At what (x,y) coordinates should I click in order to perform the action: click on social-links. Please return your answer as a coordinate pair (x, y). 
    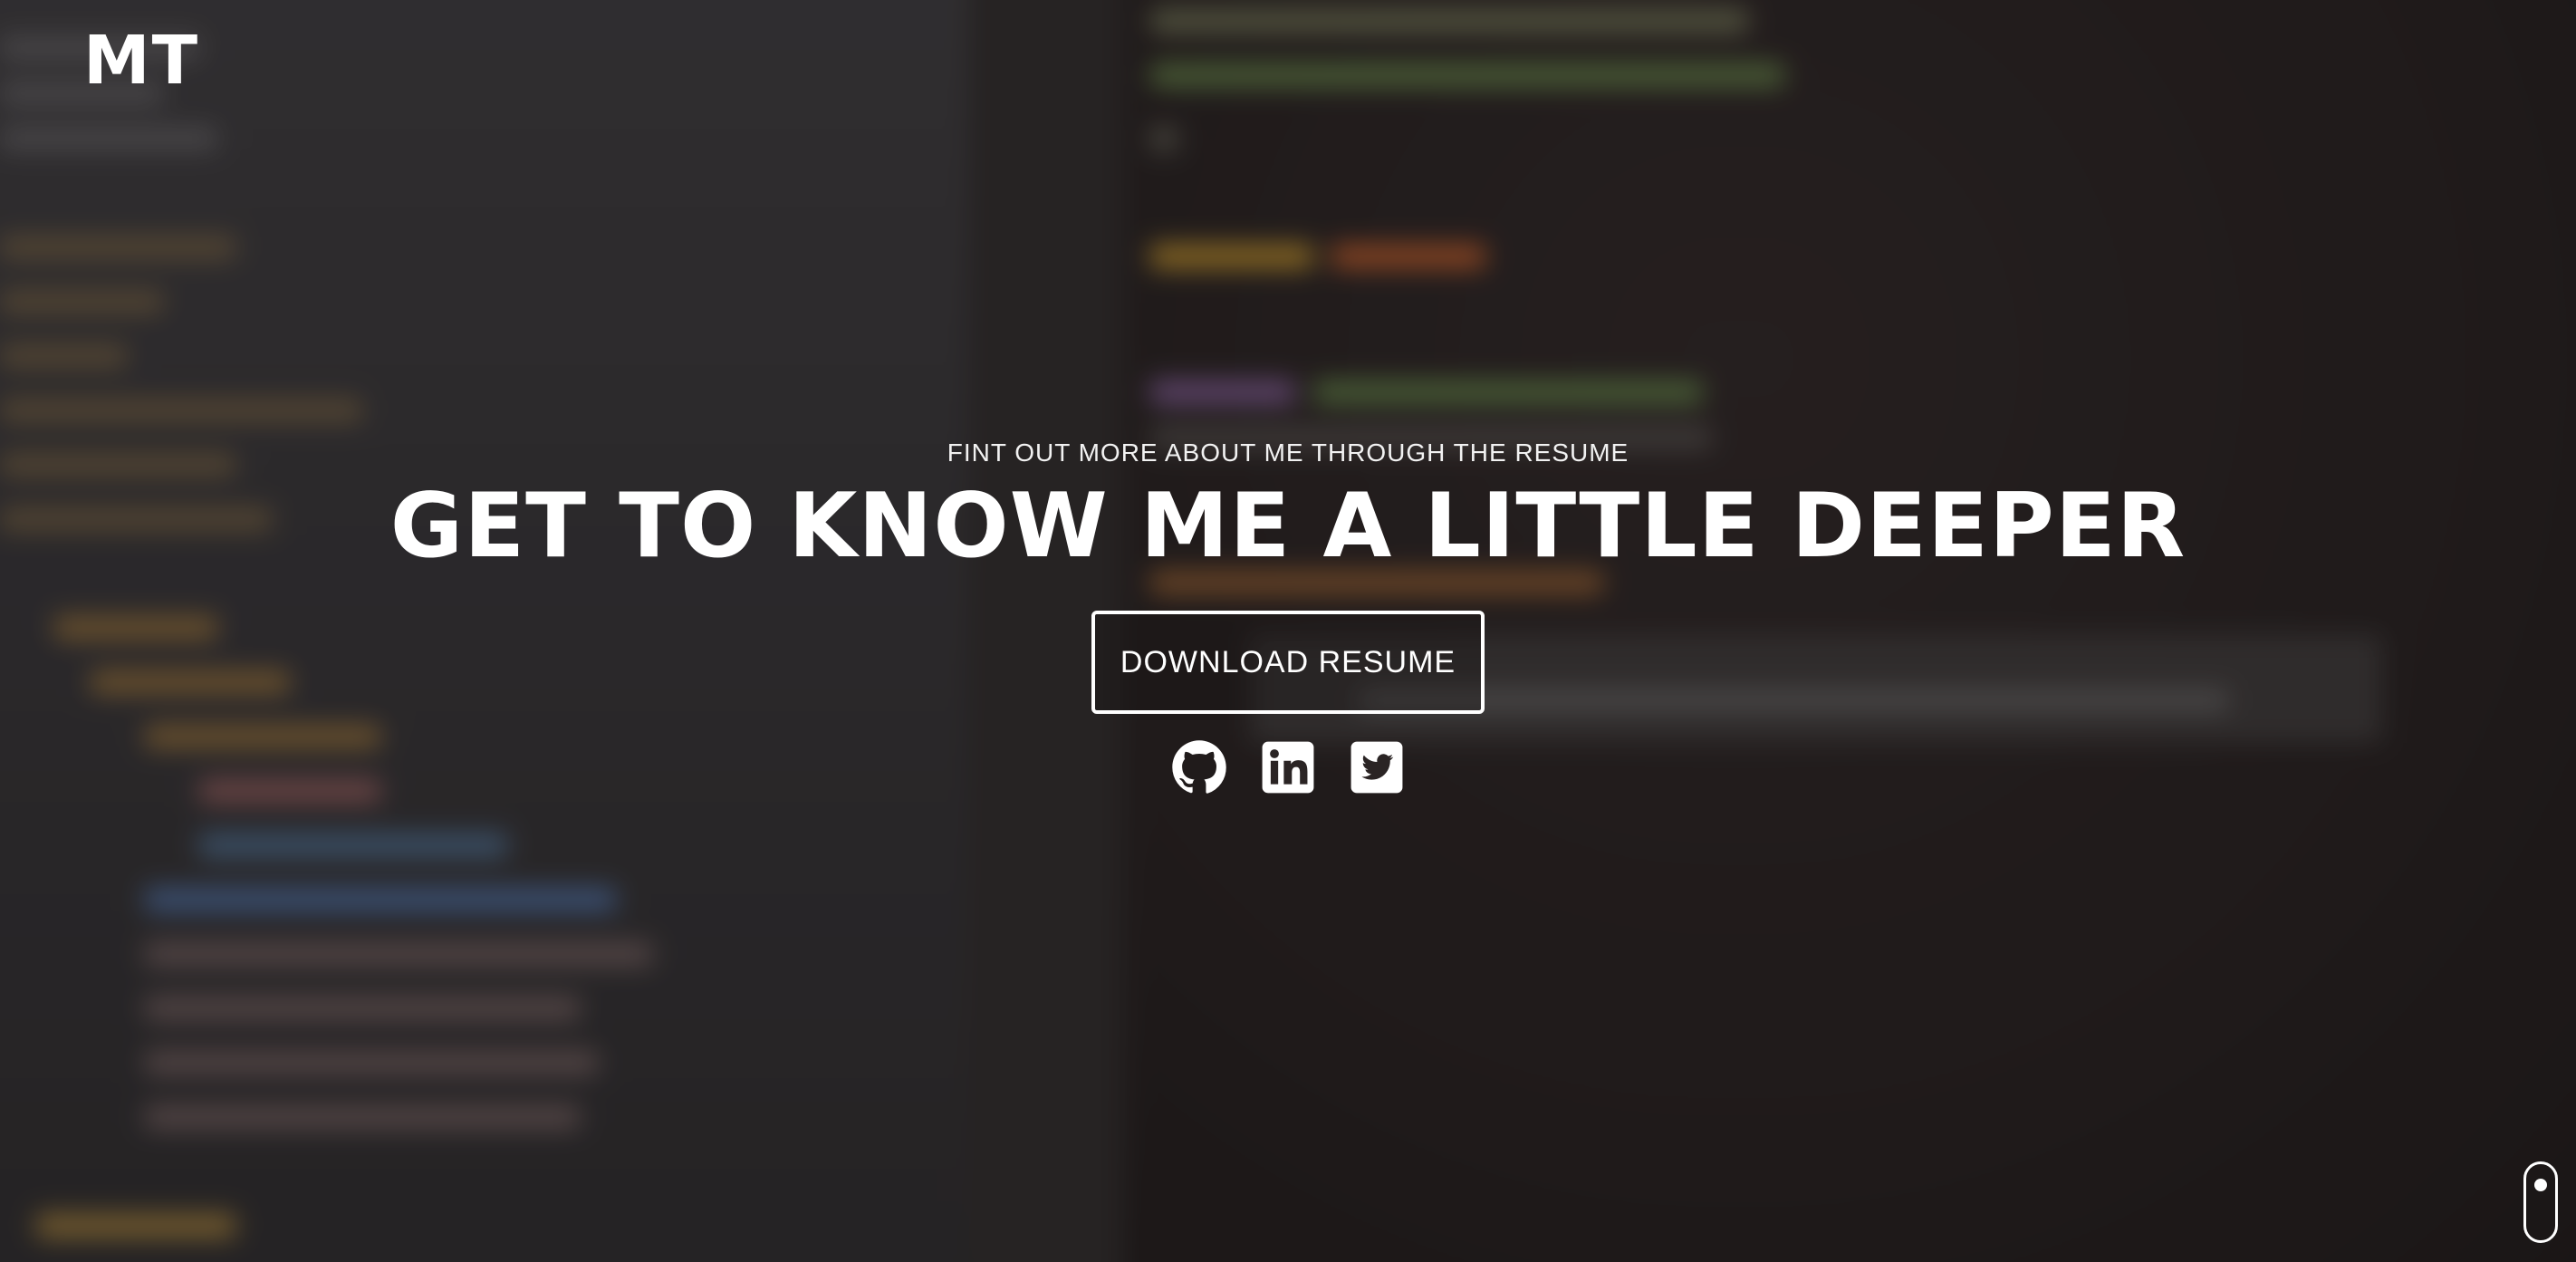
    Looking at the image, I should click on (1288, 767).